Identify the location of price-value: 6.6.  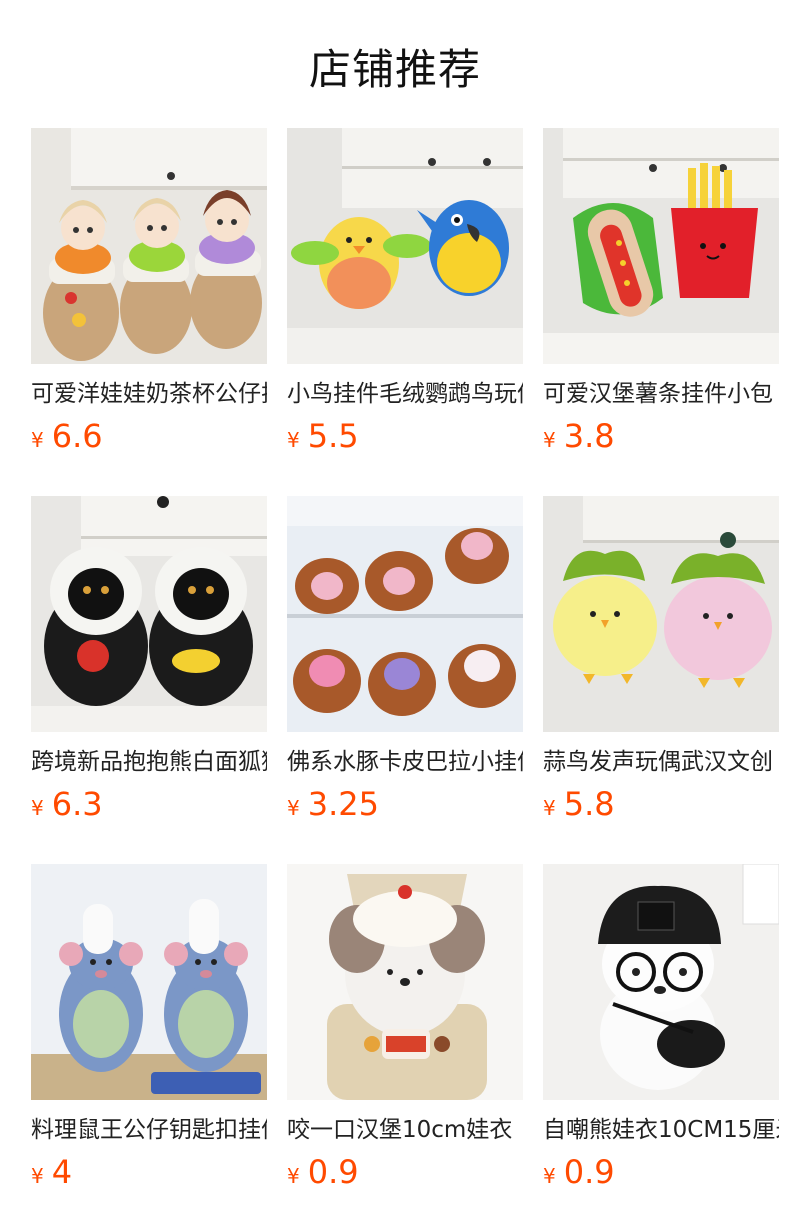
(77, 436).